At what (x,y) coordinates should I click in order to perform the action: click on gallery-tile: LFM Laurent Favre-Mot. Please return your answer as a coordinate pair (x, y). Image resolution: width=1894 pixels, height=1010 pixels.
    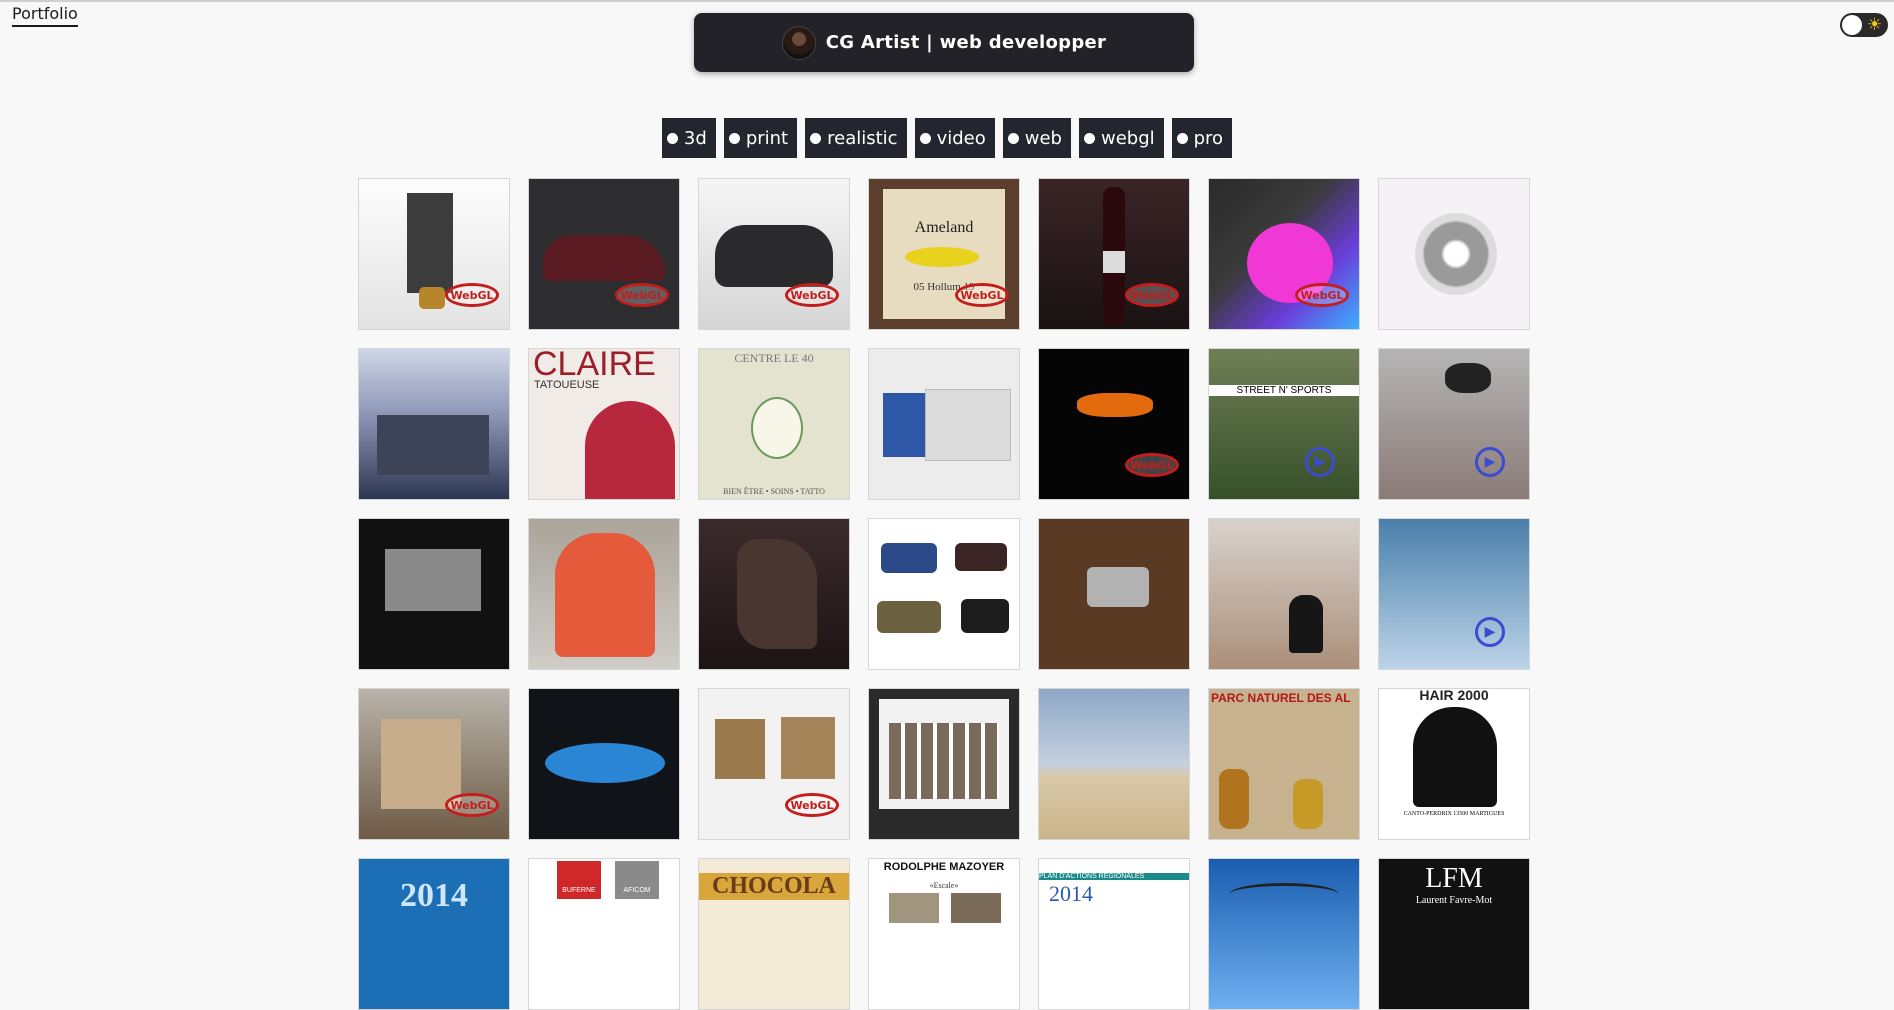
    Looking at the image, I should click on (1454, 934).